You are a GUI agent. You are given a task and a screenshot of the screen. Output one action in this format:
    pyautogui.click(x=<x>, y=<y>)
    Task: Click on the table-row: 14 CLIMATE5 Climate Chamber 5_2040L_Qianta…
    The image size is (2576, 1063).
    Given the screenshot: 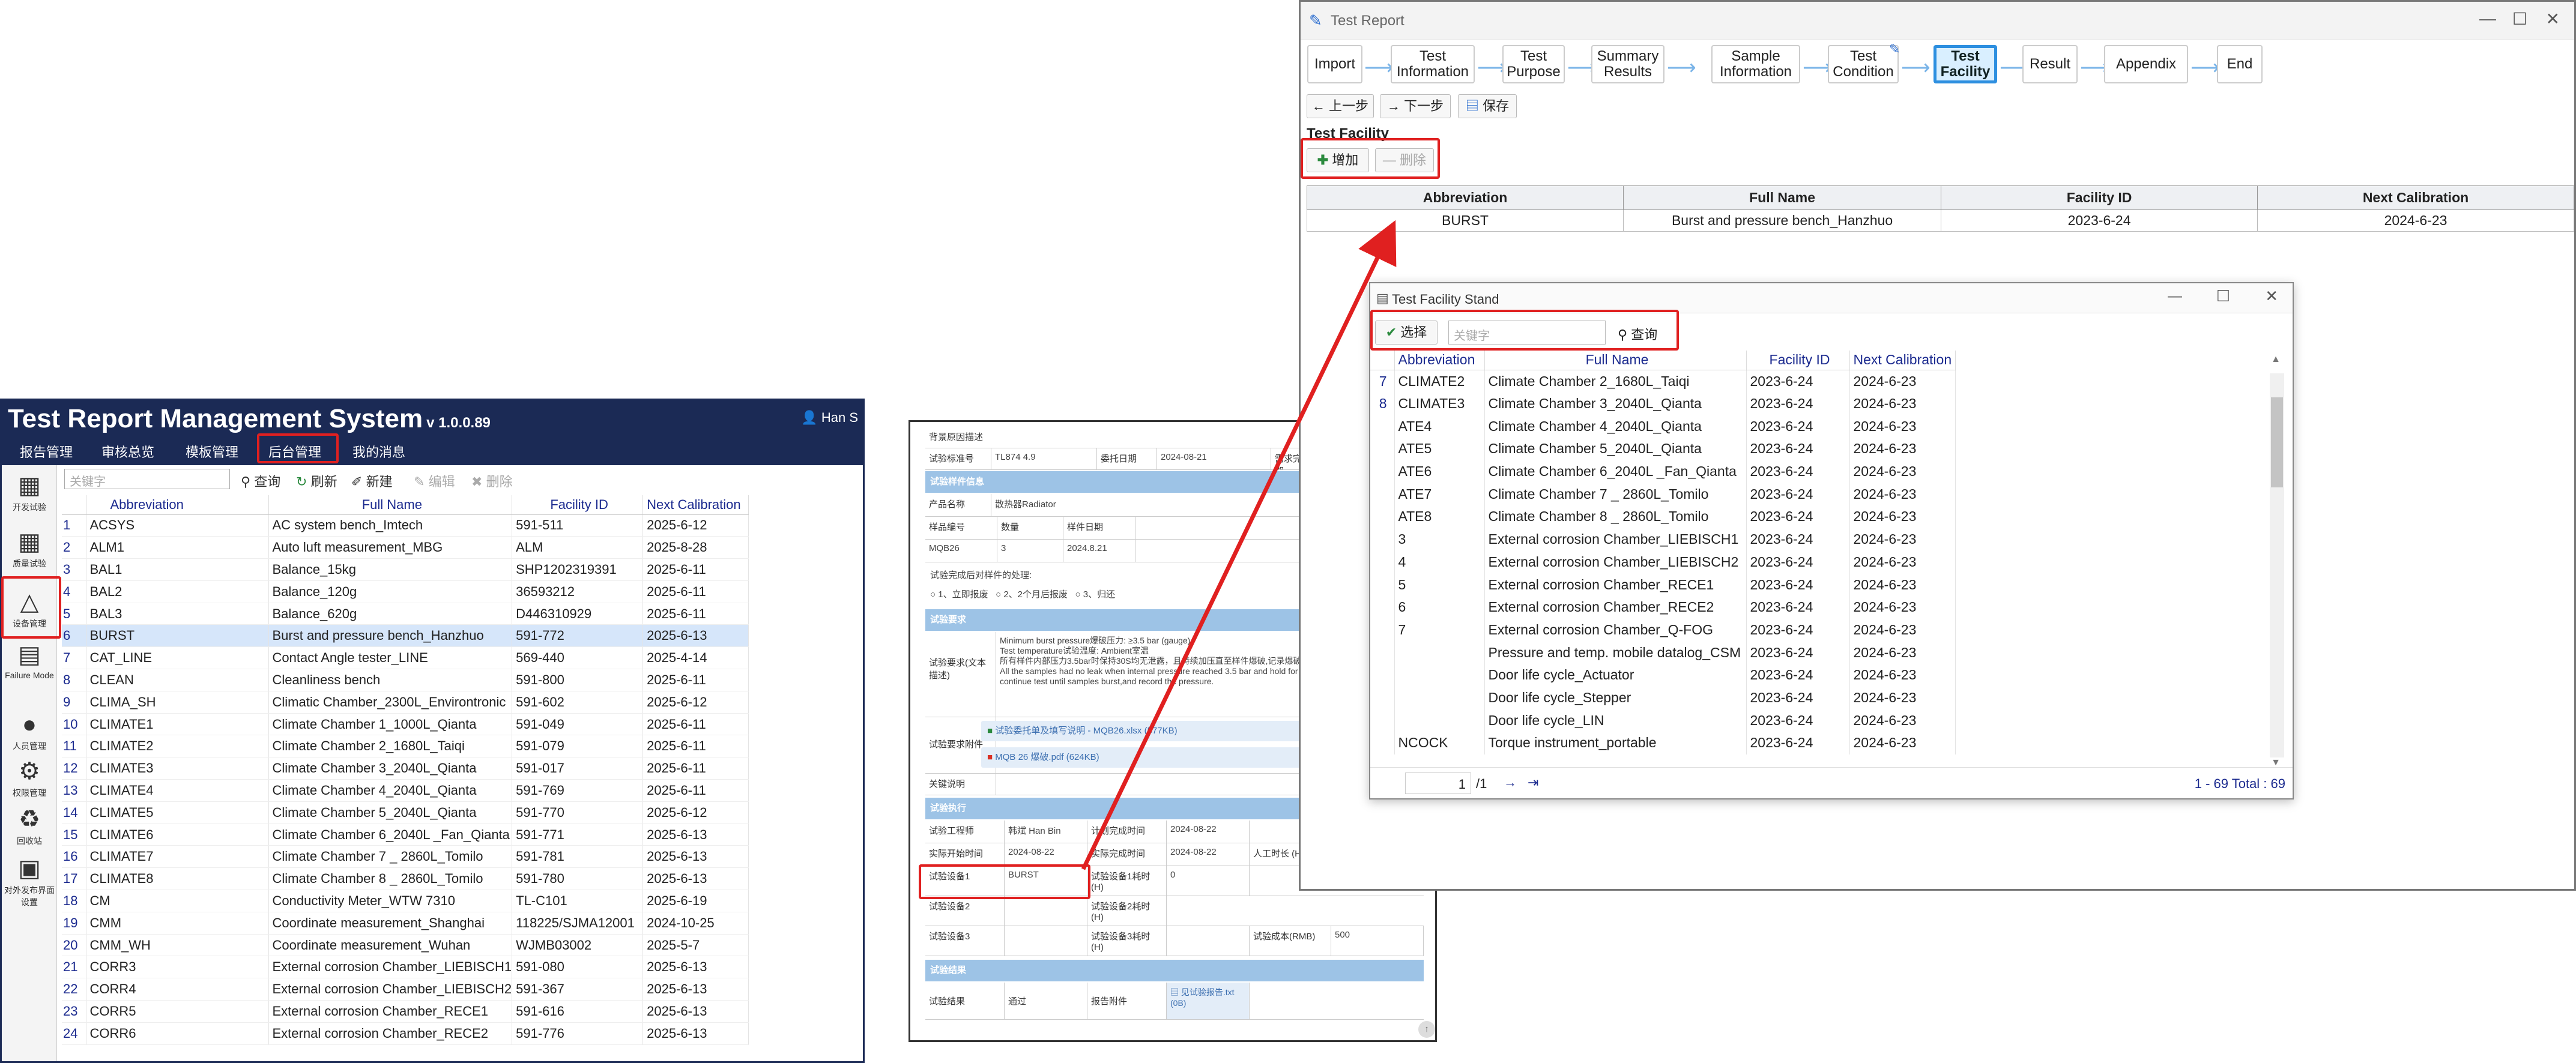 What is the action you would take?
    pyautogui.click(x=405, y=812)
    